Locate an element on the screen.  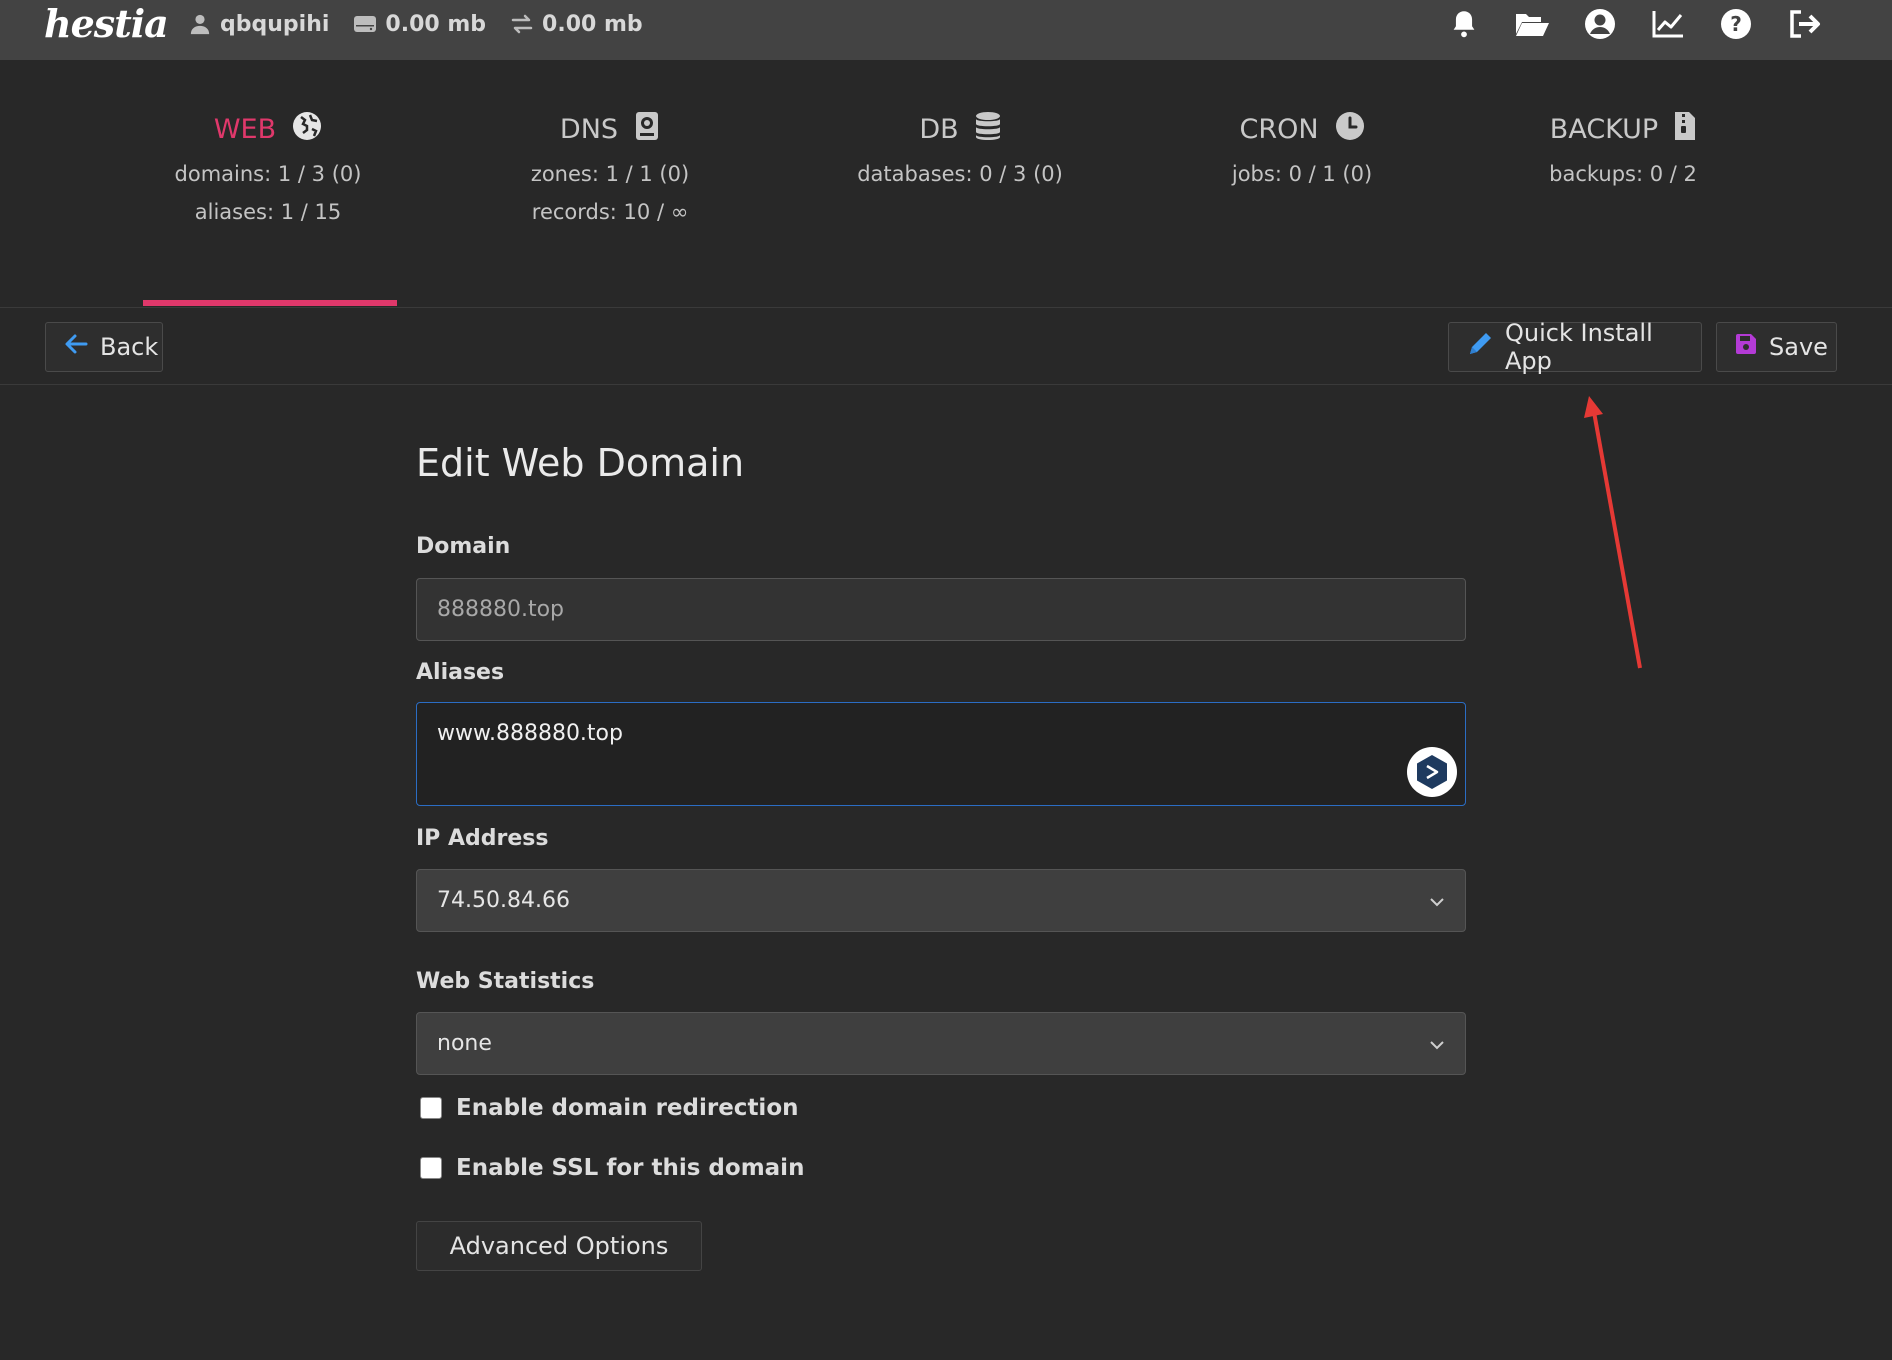
transfer-icon is located at coordinates (522, 24).